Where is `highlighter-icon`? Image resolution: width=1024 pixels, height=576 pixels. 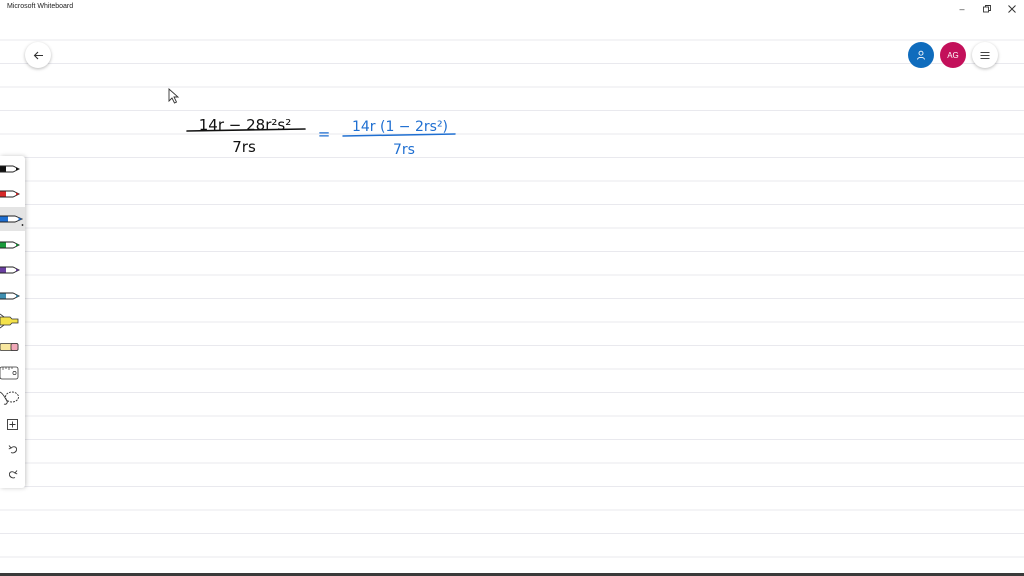 highlighter-icon is located at coordinates (9, 321).